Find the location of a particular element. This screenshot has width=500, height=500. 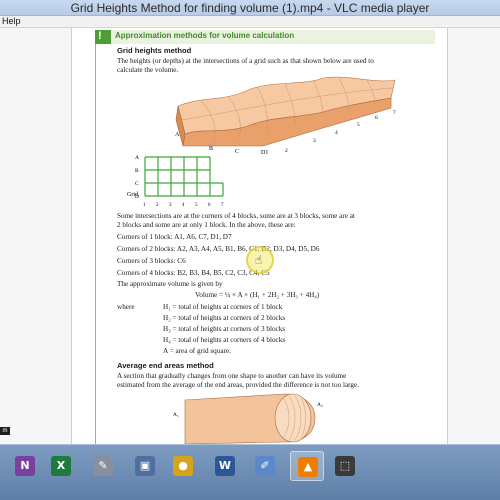

taskbar-paint-button: ✎ is located at coordinates (103, 466).